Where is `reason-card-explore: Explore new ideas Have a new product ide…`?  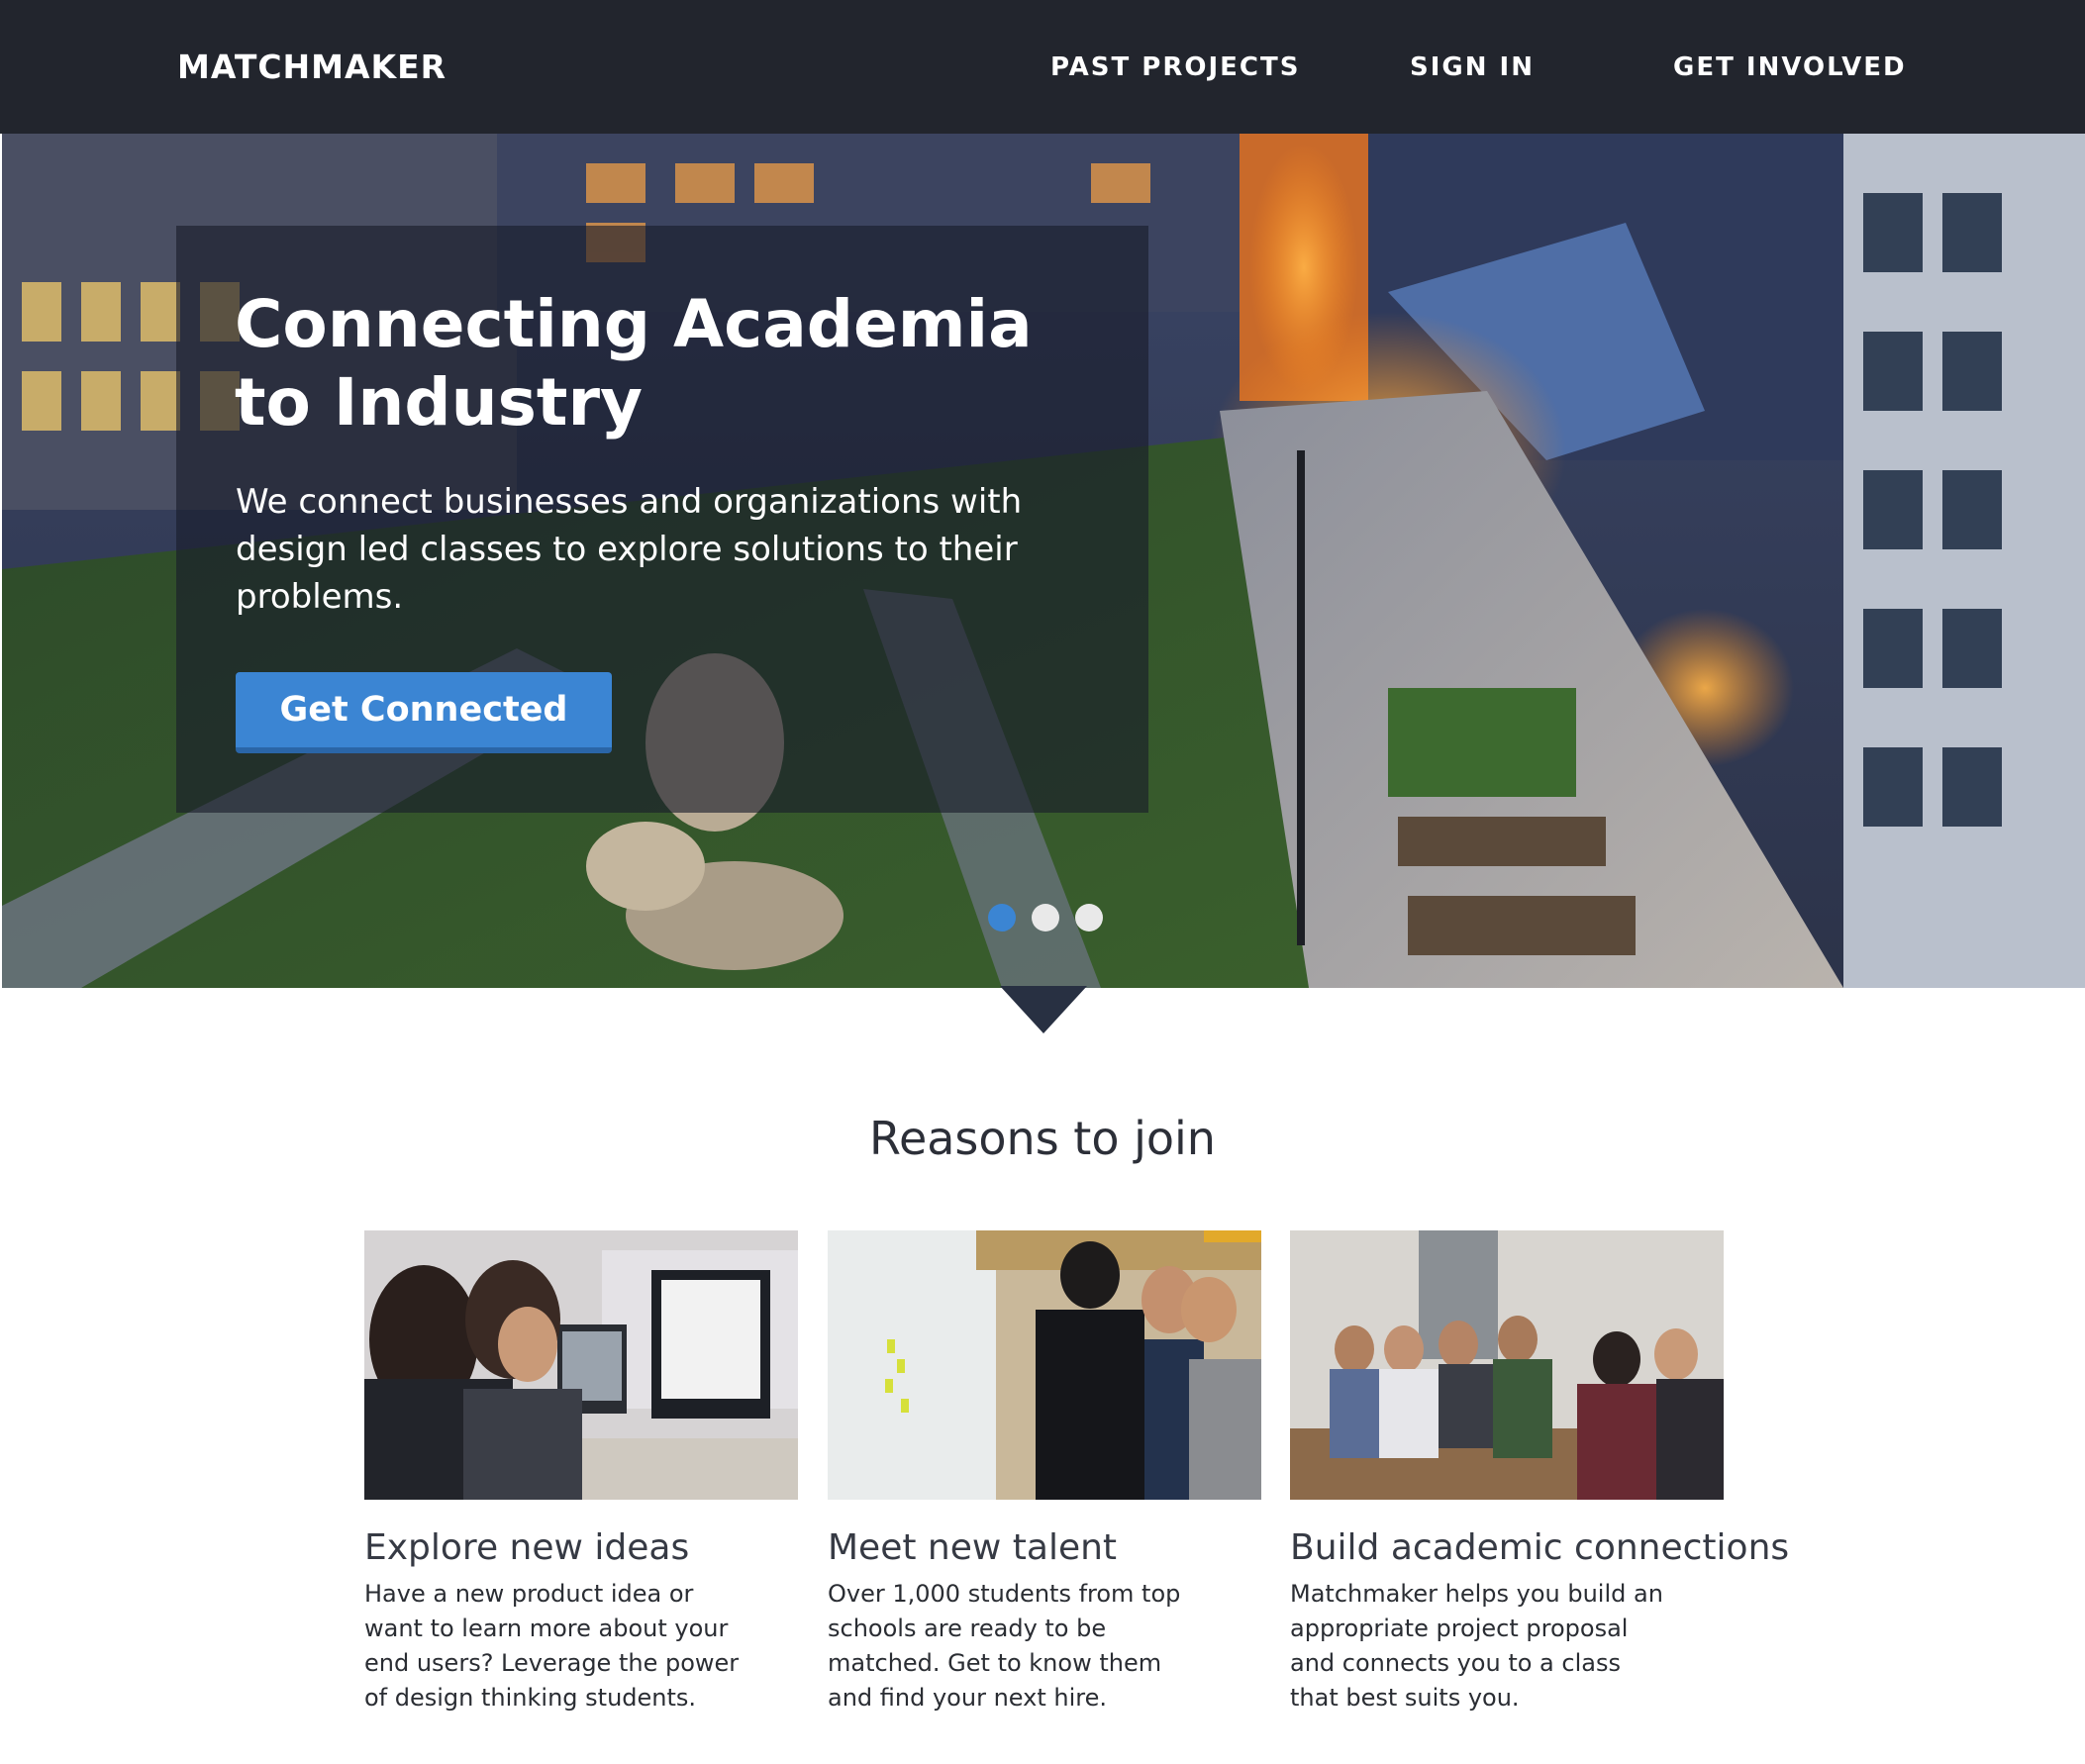 reason-card-explore: Explore new ideas Have a new product ide… is located at coordinates (597, 1472).